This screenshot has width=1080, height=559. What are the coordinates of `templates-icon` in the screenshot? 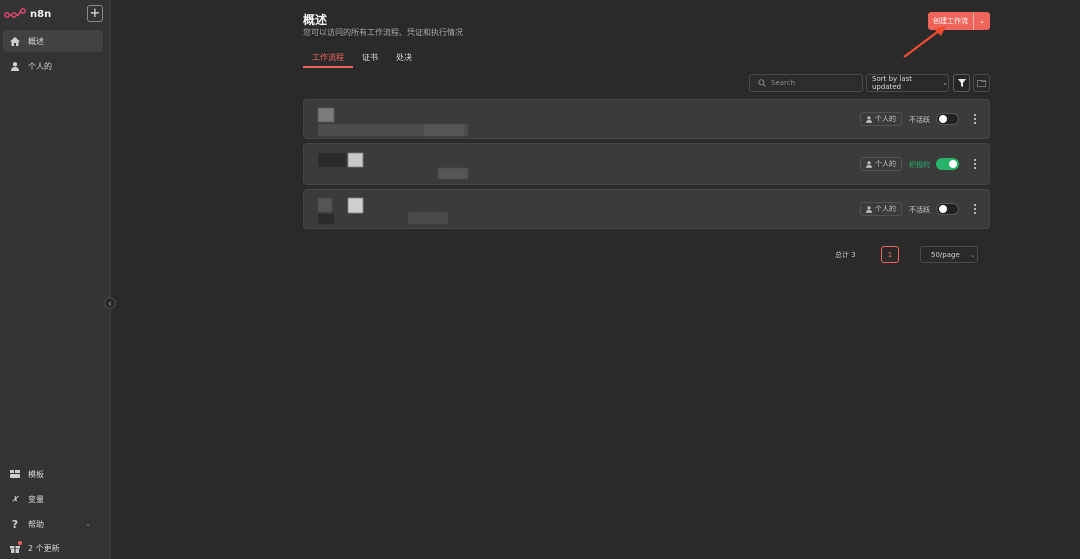 It's located at (15, 474).